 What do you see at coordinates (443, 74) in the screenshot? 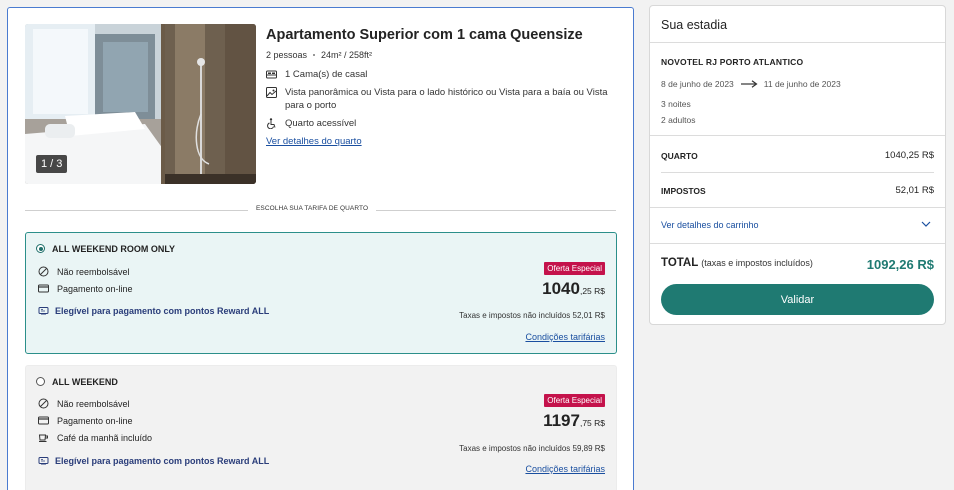
I see `room-feature-bed: 1 Cama(s) de casal` at bounding box center [443, 74].